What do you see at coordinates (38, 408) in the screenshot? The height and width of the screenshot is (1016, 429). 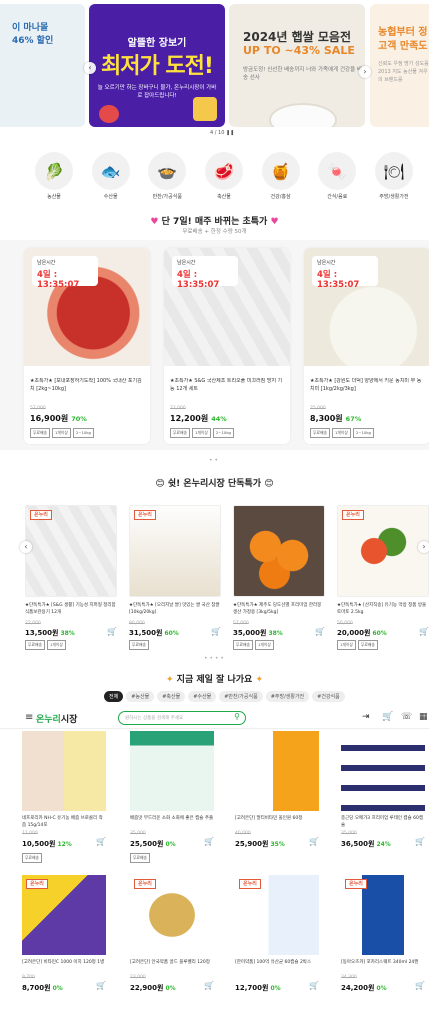 I see `deal-original-price: 57,000` at bounding box center [38, 408].